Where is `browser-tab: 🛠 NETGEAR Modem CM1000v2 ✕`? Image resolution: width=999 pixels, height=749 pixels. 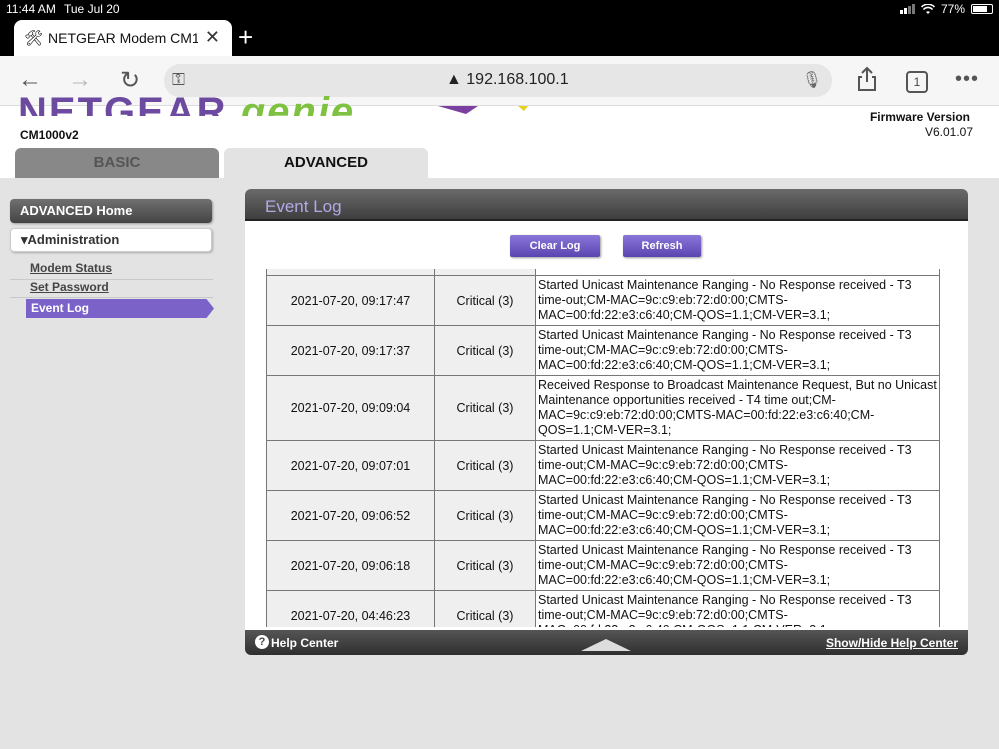
browser-tab: 🛠 NETGEAR Modem CM1000v2 ✕ is located at coordinates (123, 38).